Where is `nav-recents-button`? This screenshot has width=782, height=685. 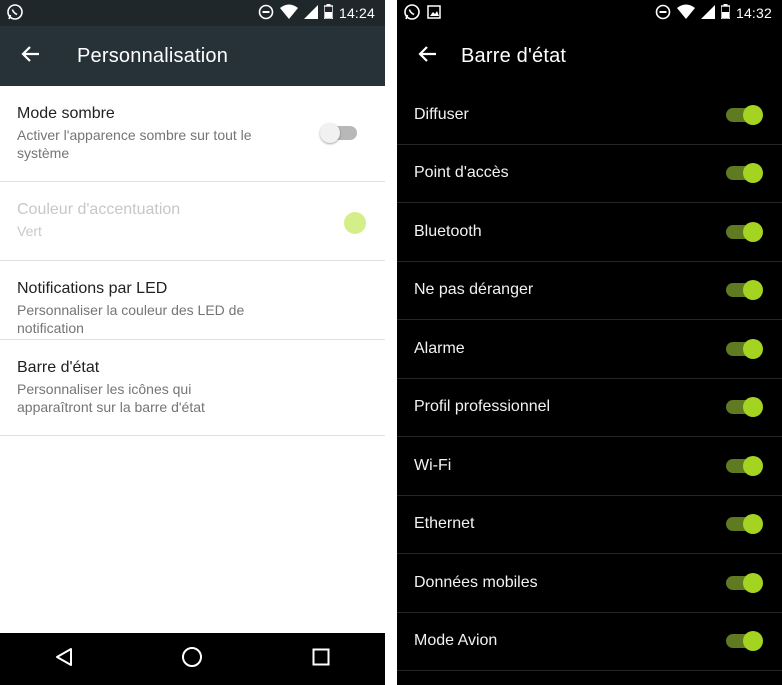 nav-recents-button is located at coordinates (321, 659).